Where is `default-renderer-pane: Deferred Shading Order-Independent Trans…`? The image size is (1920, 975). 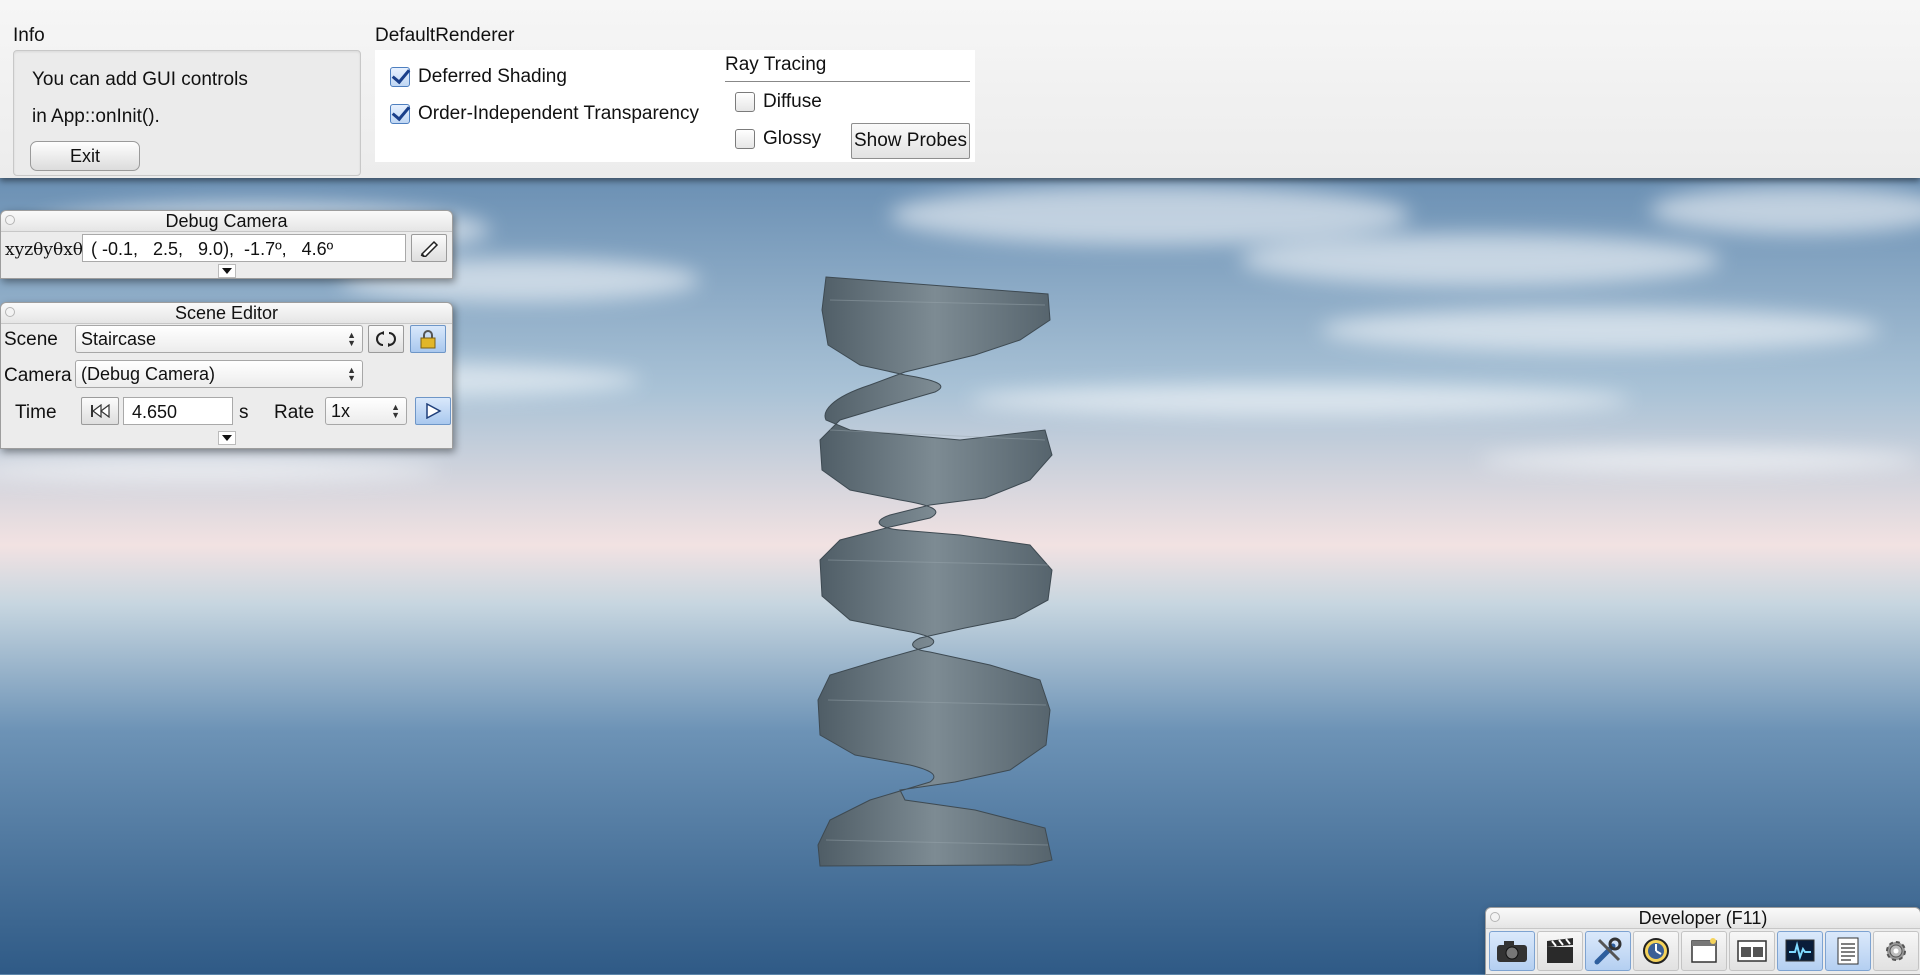 default-renderer-pane: Deferred Shading Order-Independent Trans… is located at coordinates (675, 106).